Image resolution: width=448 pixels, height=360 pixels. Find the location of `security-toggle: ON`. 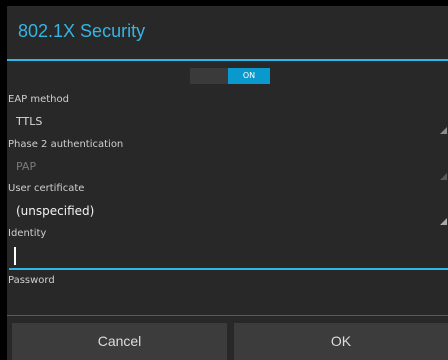

security-toggle: ON is located at coordinates (230, 76).